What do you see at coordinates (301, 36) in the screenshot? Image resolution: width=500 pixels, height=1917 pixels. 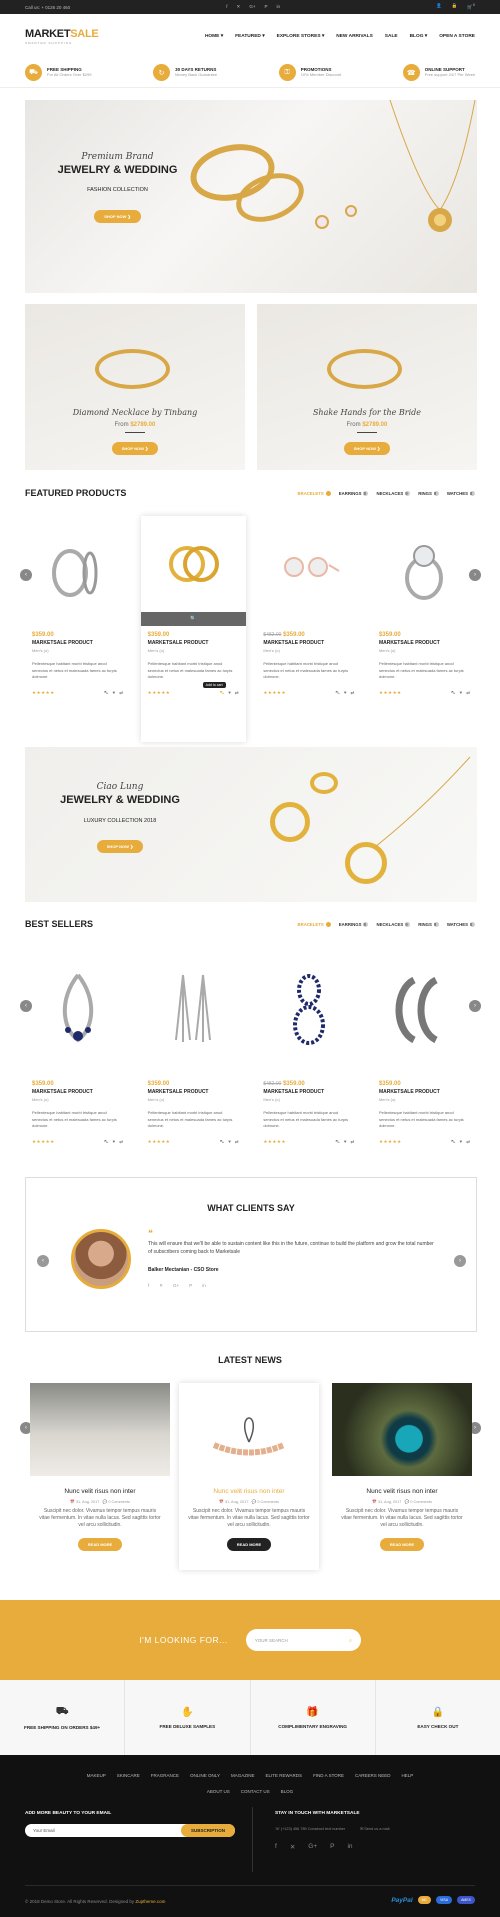 I see `nav-explore-stores: EXPLORE STORES ▾` at bounding box center [301, 36].